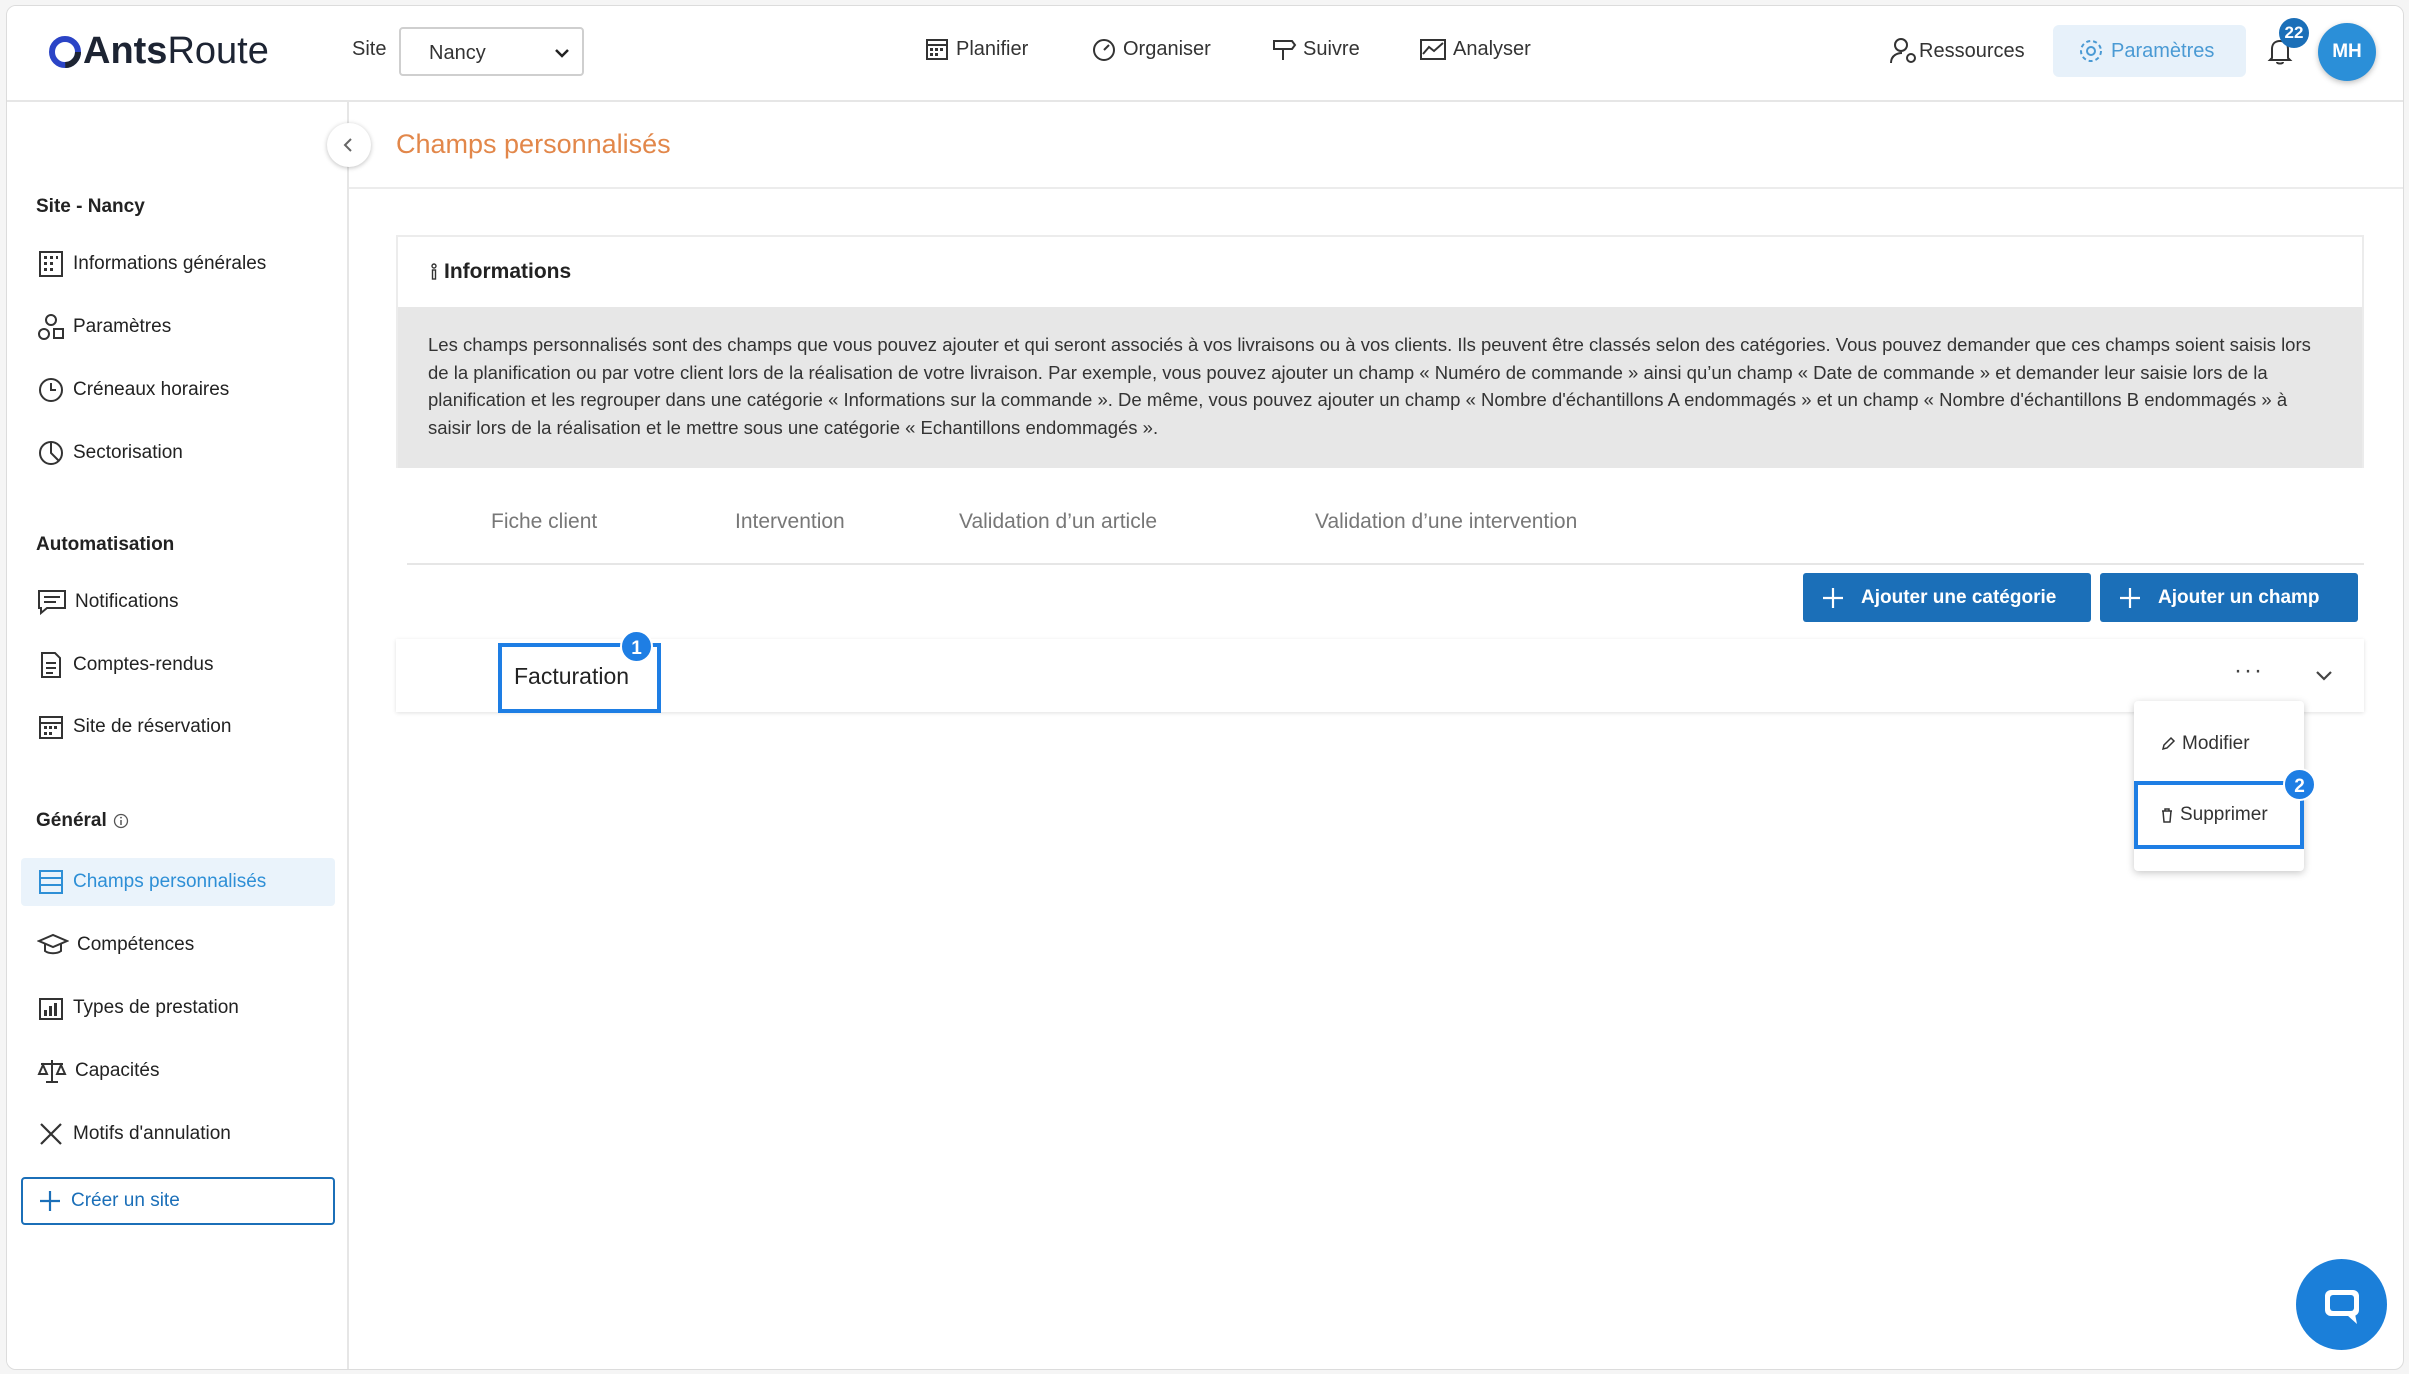  I want to click on nav-organiser: Organiser, so click(1151, 49).